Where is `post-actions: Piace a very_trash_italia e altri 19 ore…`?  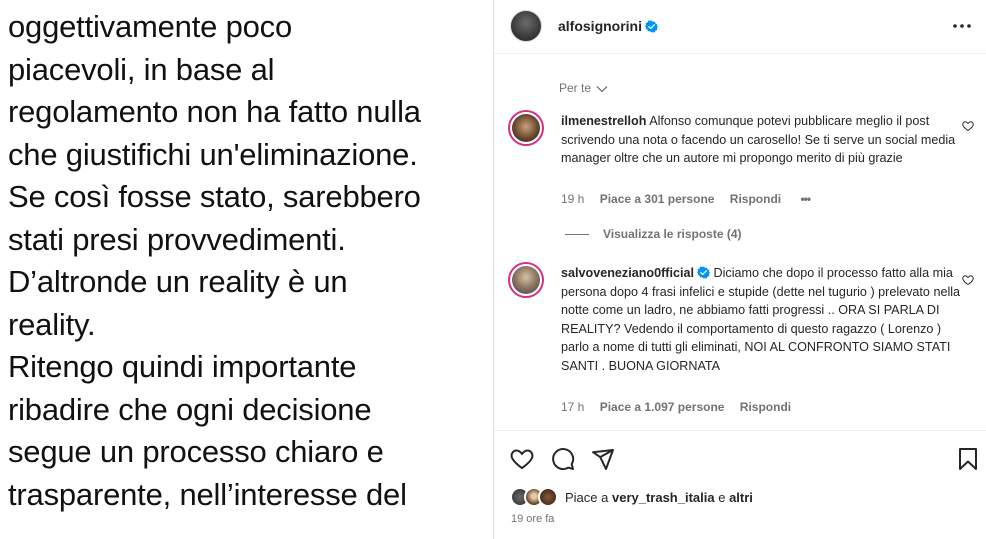 post-actions: Piace a very_trash_italia e altri 19 ore… is located at coordinates (740, 484).